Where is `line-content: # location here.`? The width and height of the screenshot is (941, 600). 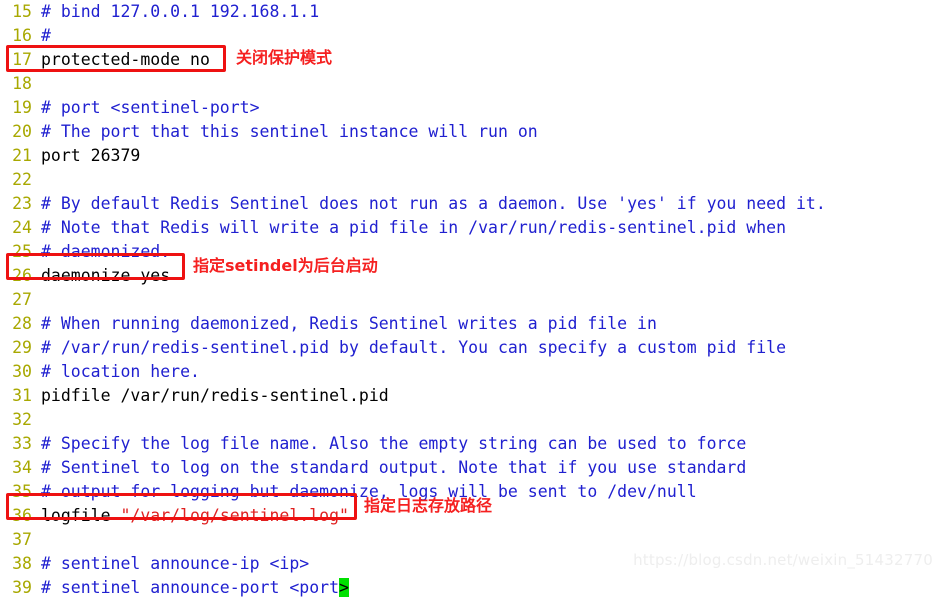 line-content: # location here. is located at coordinates (116, 372).